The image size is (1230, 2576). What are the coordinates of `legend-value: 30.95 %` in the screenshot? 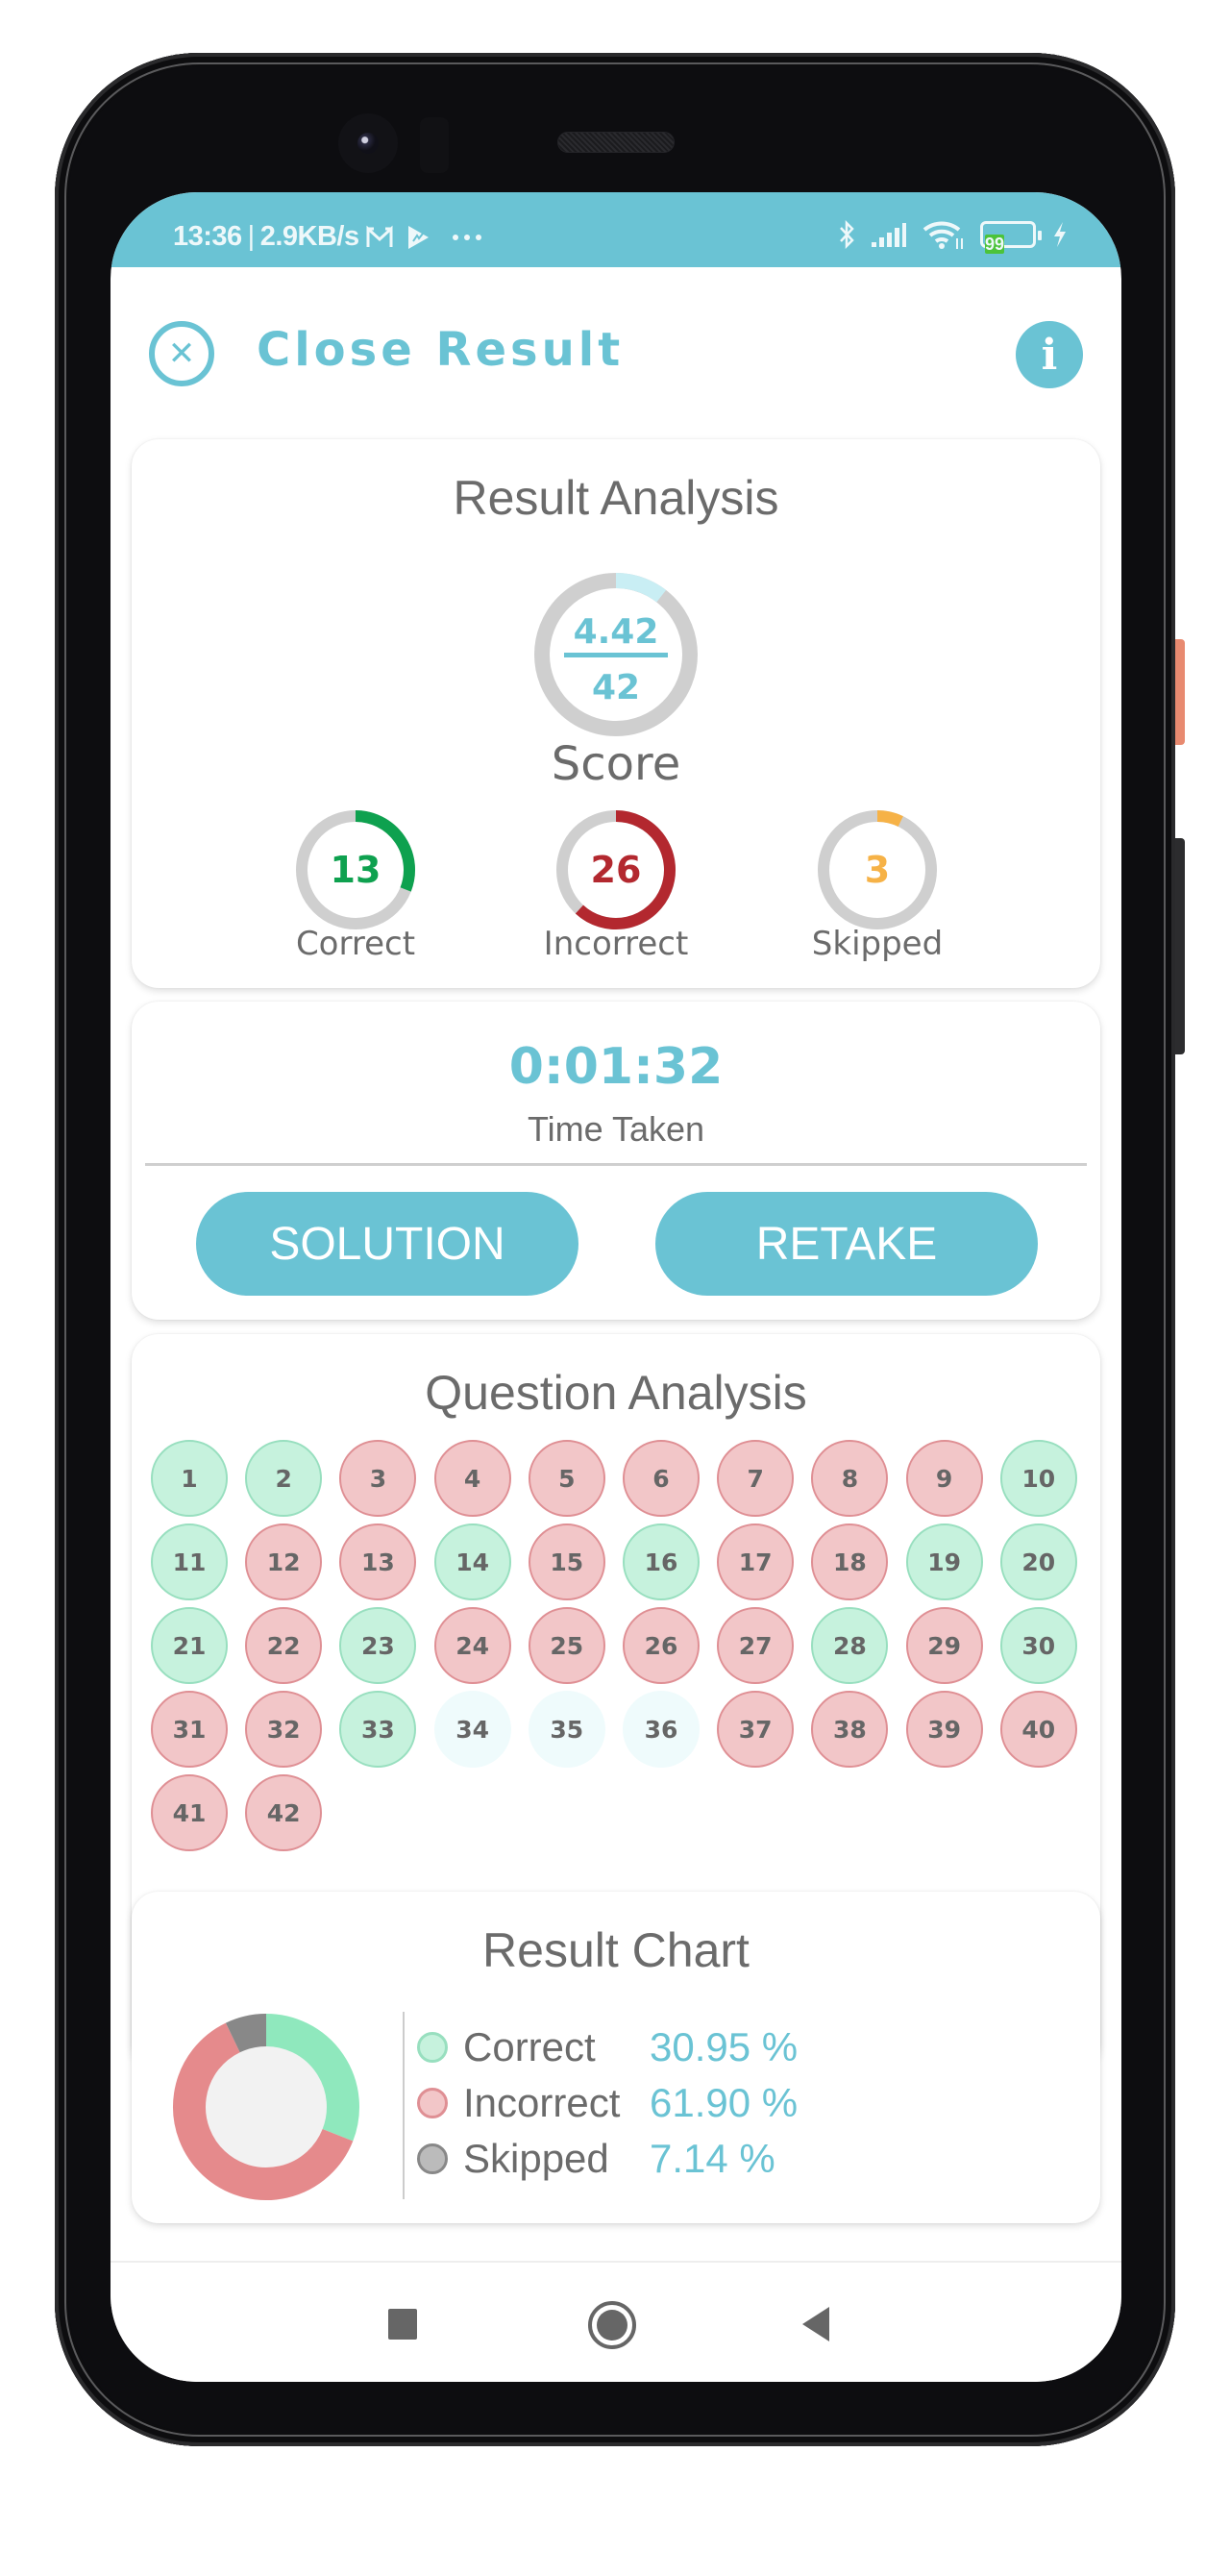 It's located at (724, 2046).